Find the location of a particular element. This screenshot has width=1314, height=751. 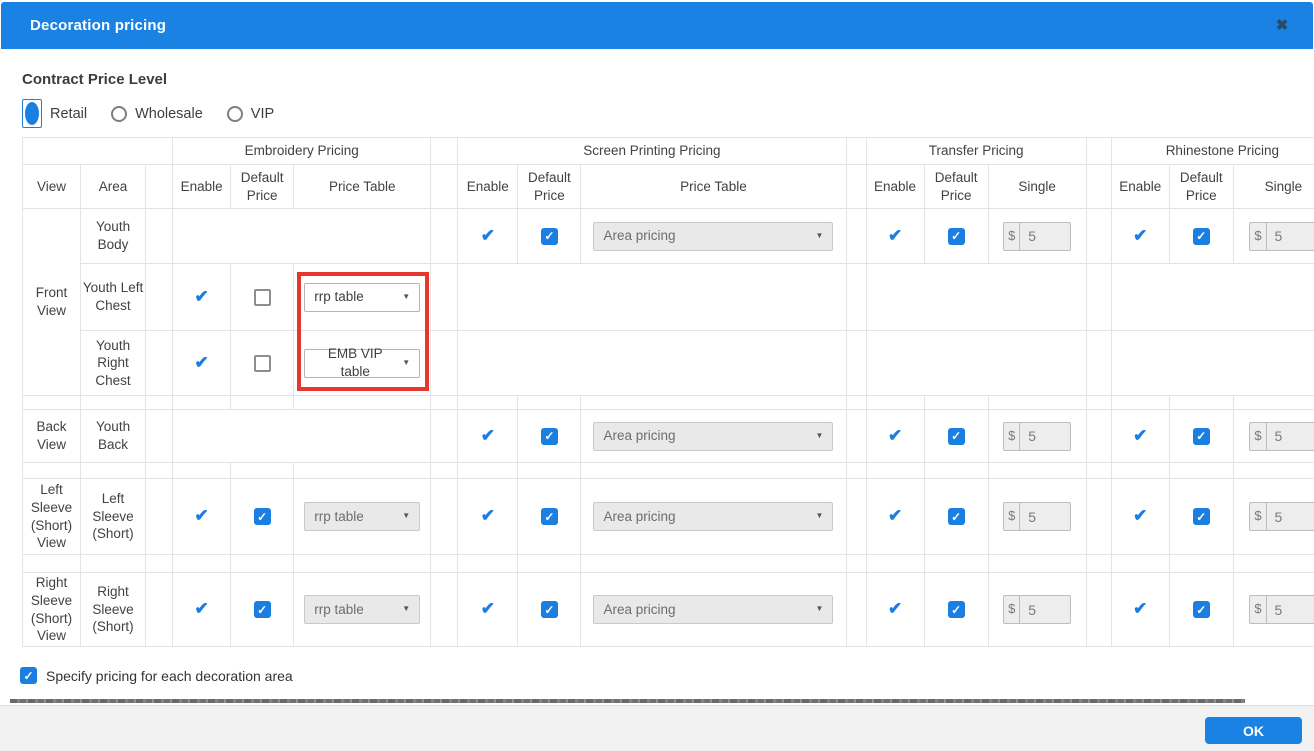

price-table-select: EMB VIP table ▼ is located at coordinates (362, 362).